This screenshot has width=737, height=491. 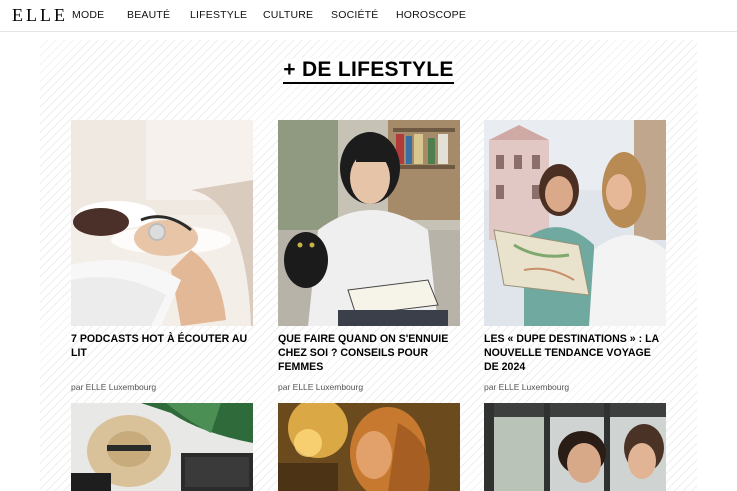 I want to click on article-image-sunset-woman, so click(x=369, y=447).